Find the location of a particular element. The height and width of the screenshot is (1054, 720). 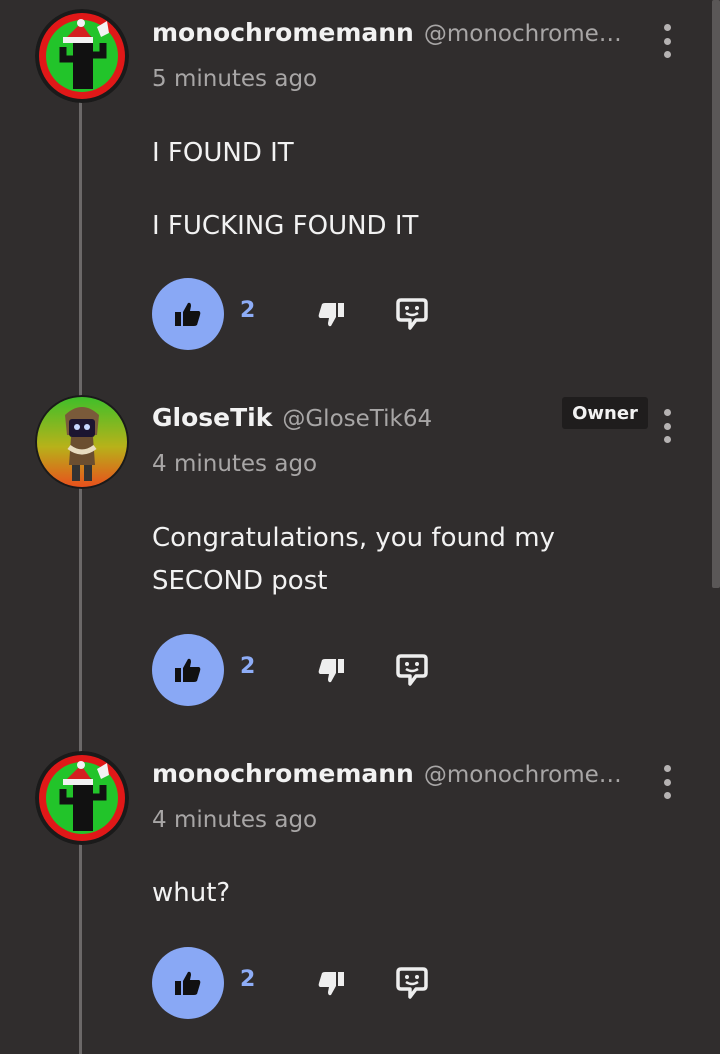

comment-text-line: I FOUND IT is located at coordinates (223, 153).